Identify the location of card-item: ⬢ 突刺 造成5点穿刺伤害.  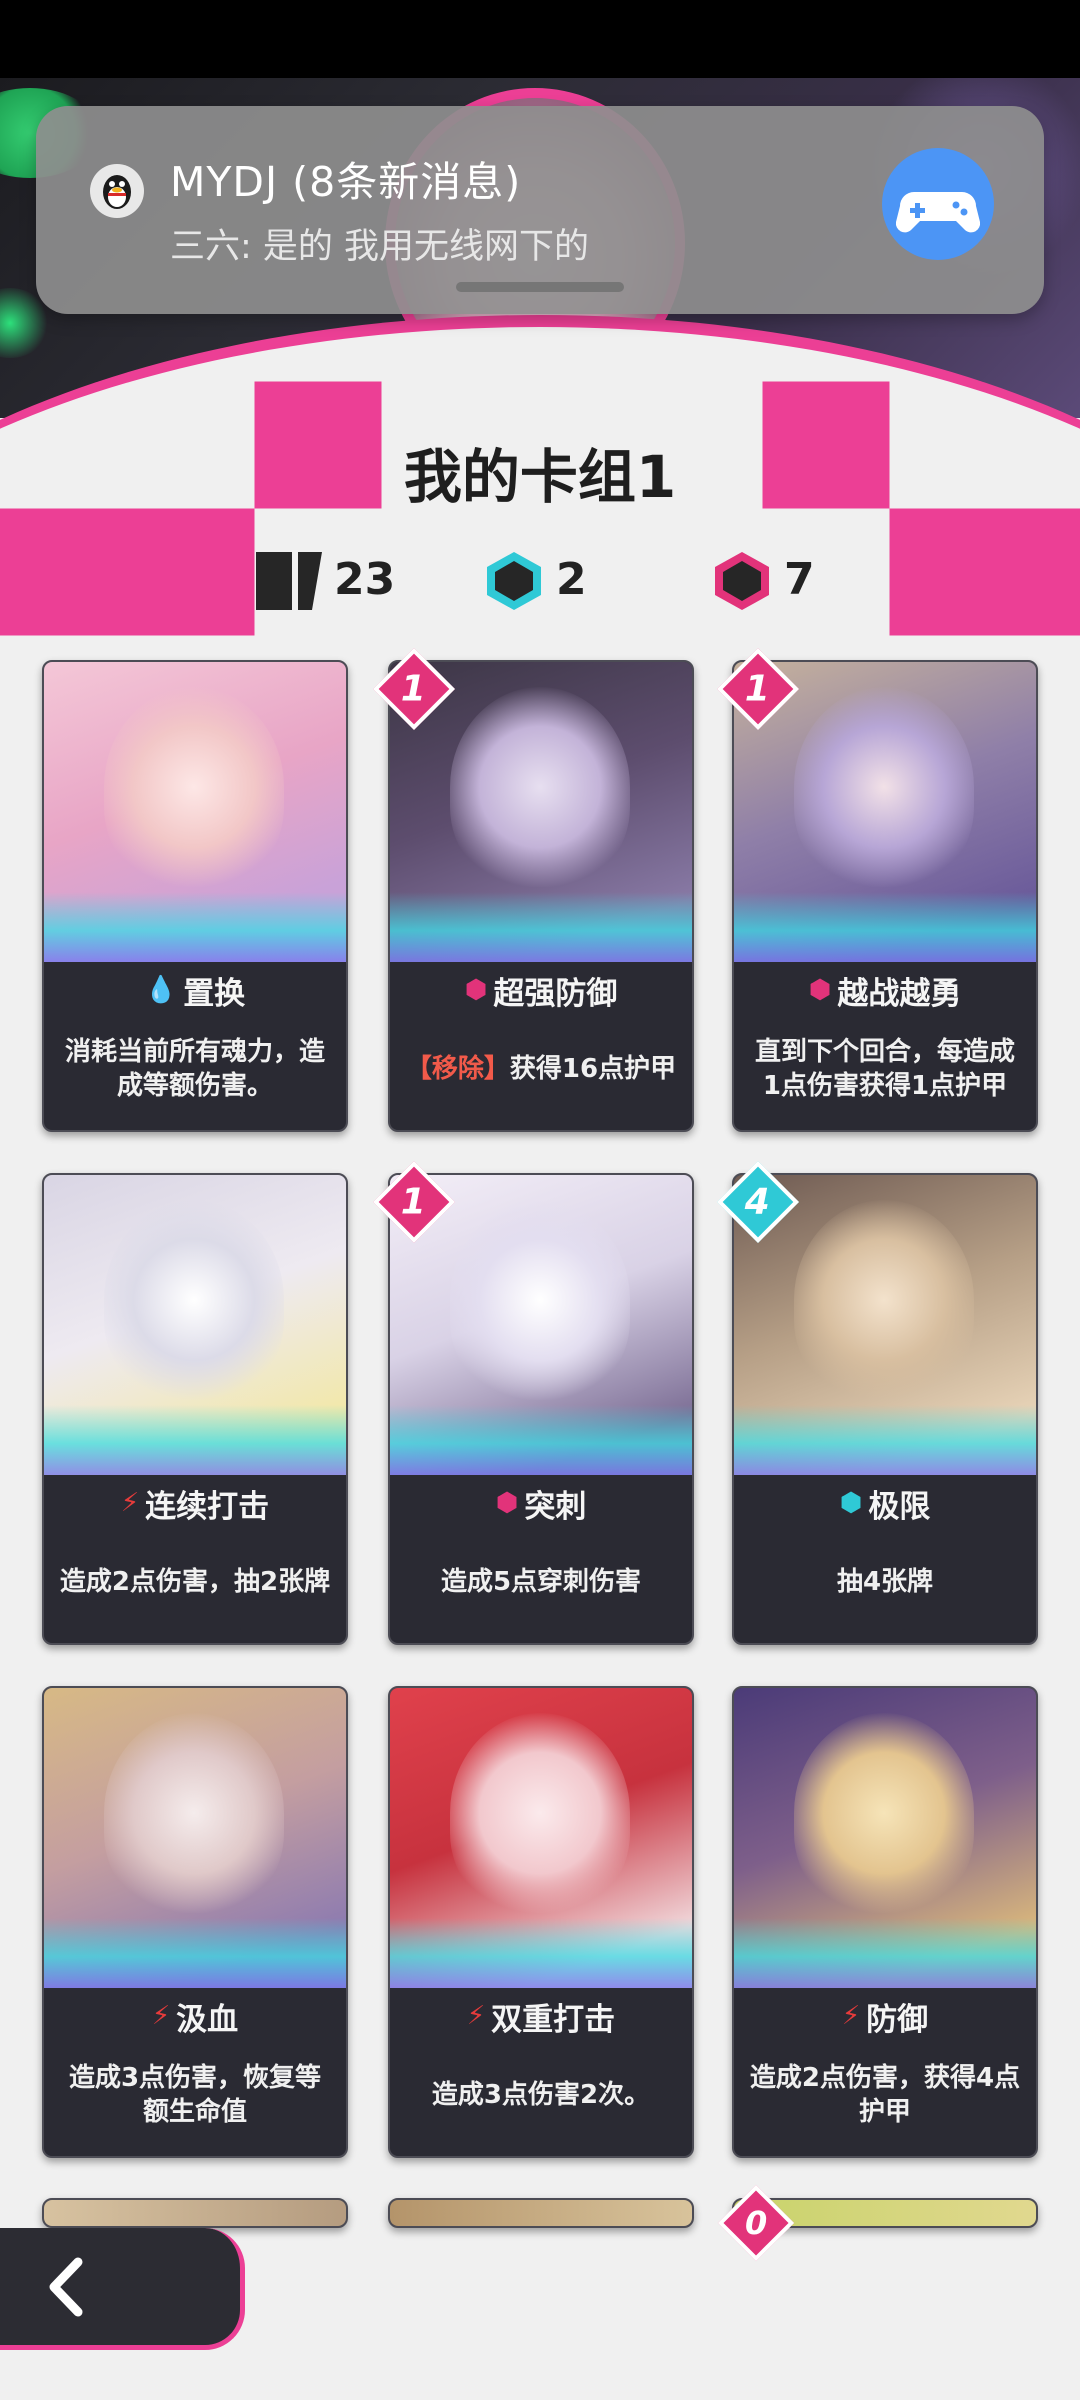
(541, 1409).